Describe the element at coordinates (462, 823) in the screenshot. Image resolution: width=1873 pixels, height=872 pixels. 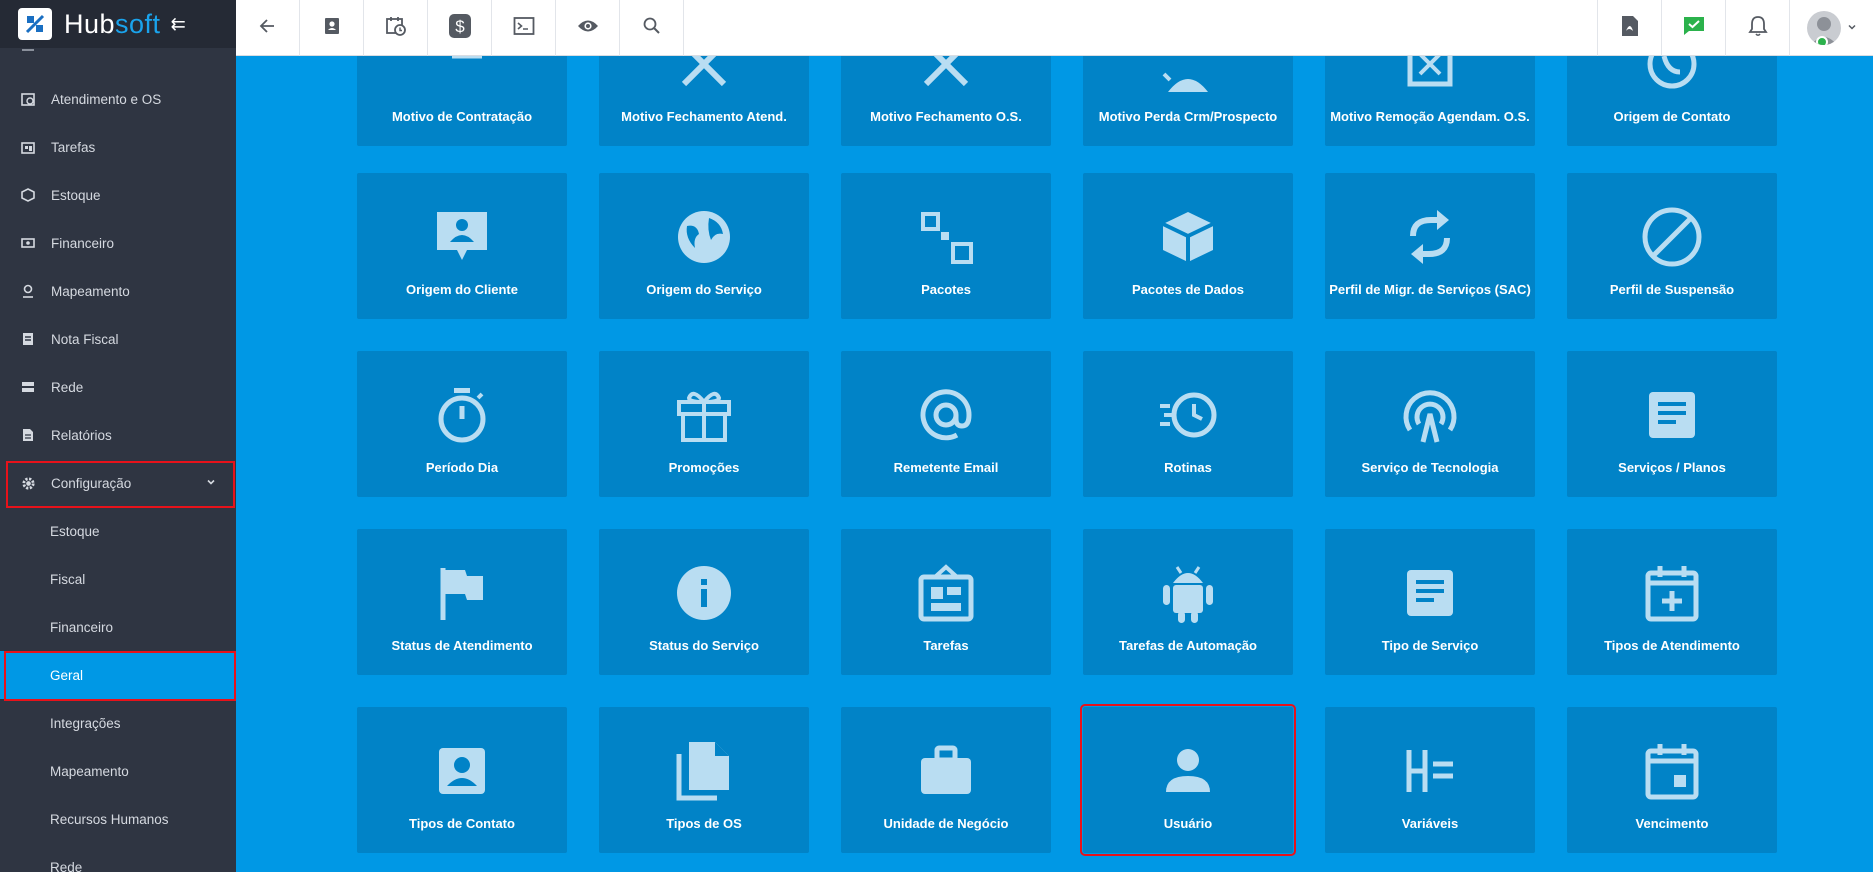
I see `tile-label: Tipos de Contato` at that location.